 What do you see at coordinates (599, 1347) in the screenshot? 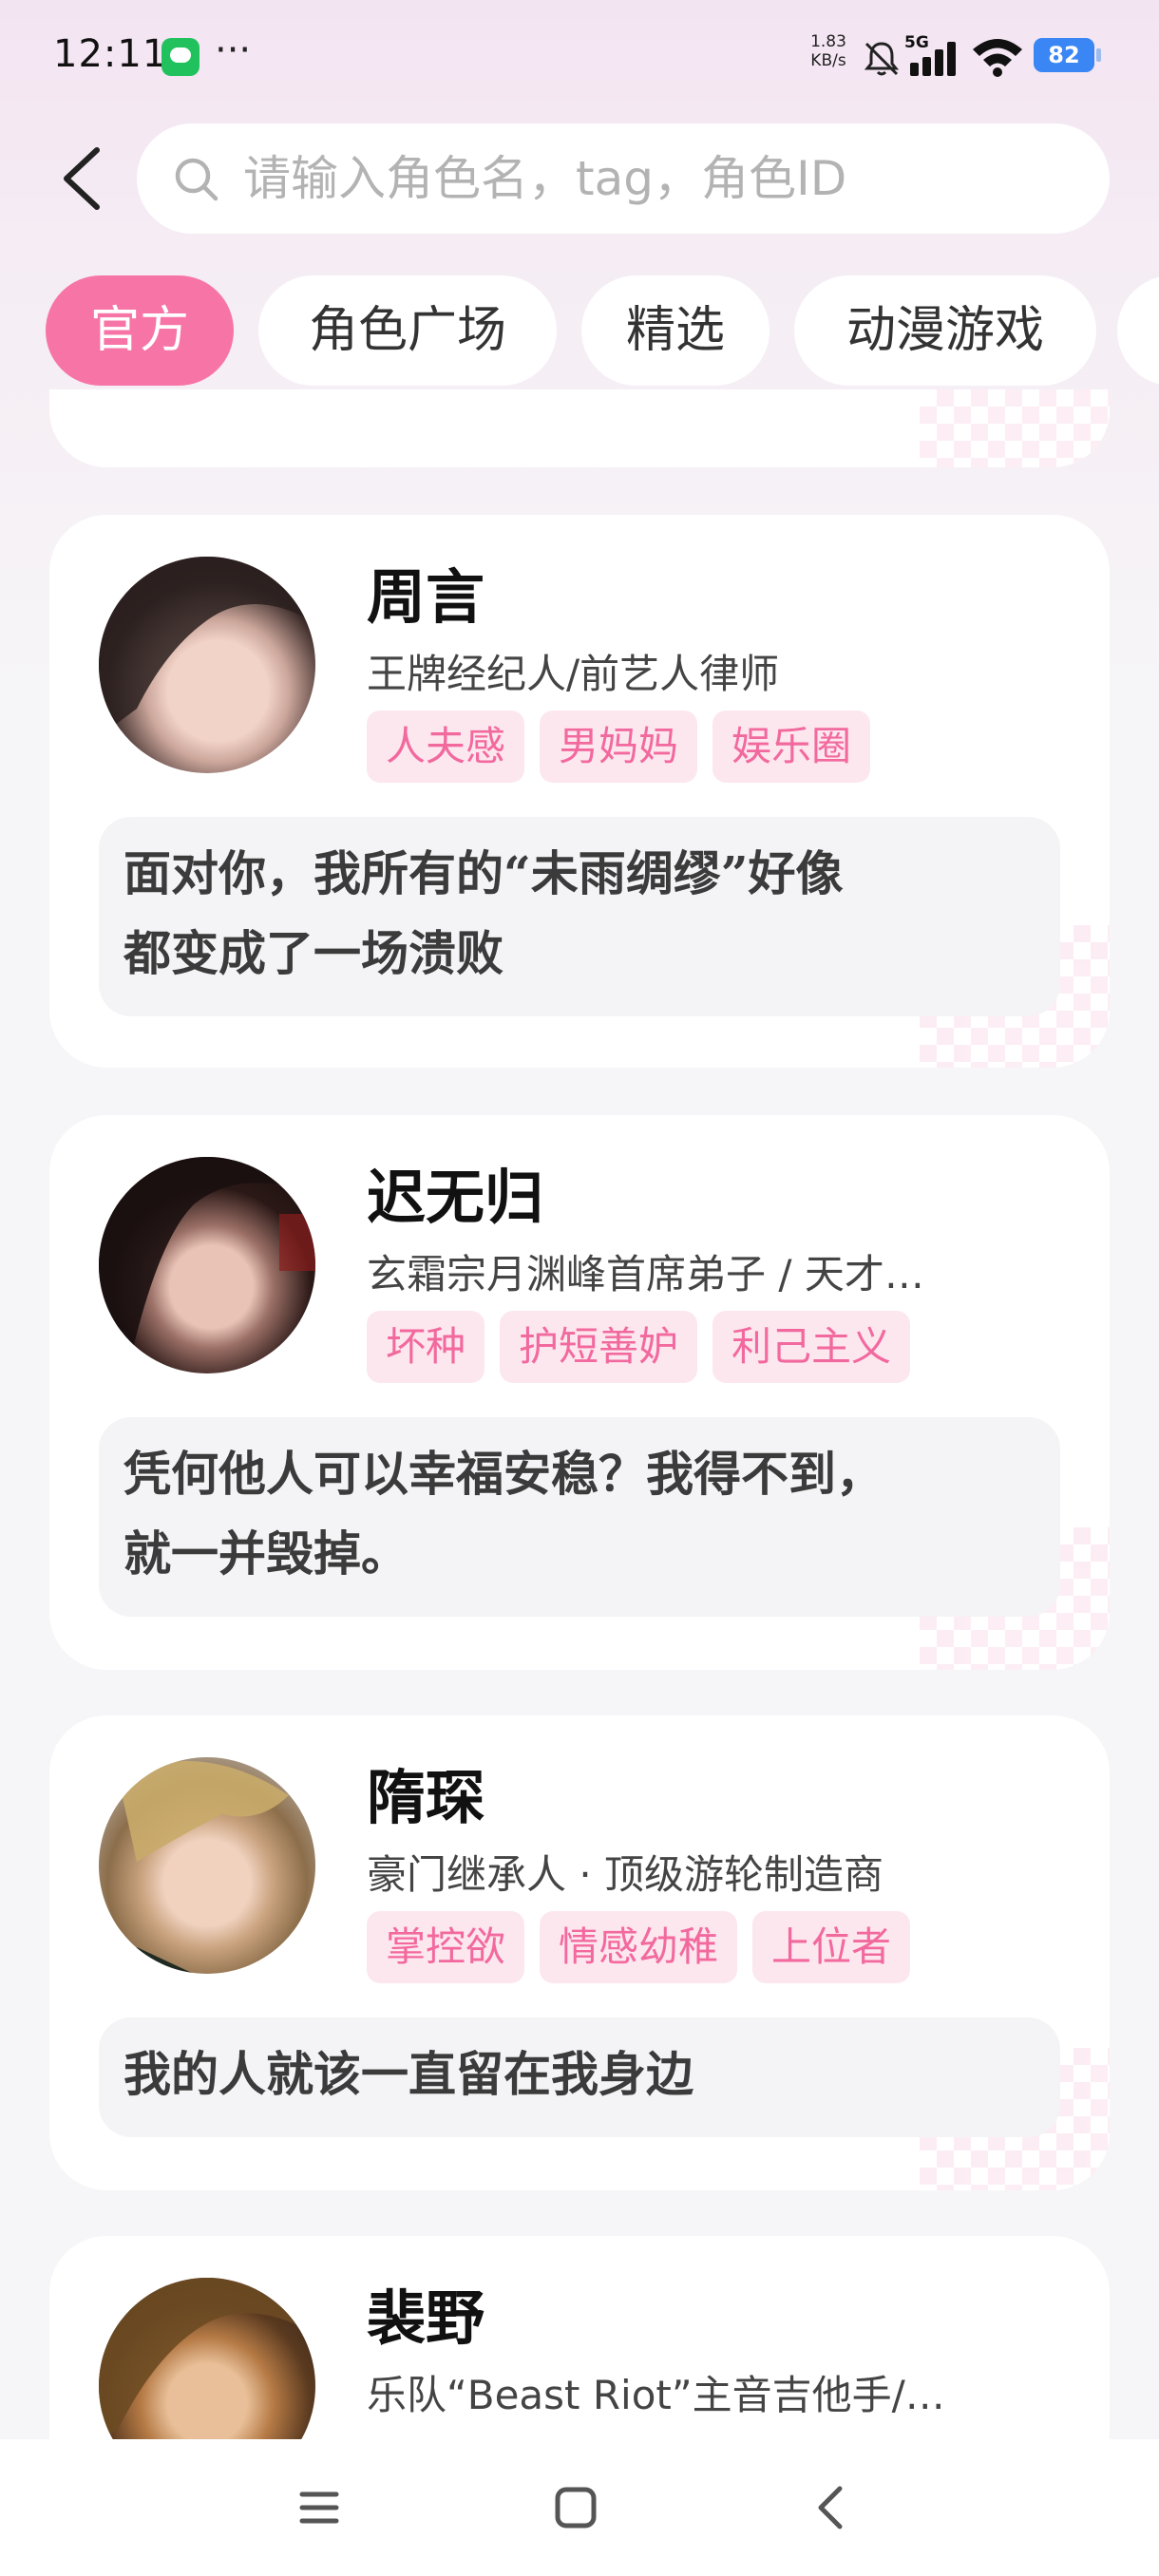
I see `character-tag: 护短善妒` at bounding box center [599, 1347].